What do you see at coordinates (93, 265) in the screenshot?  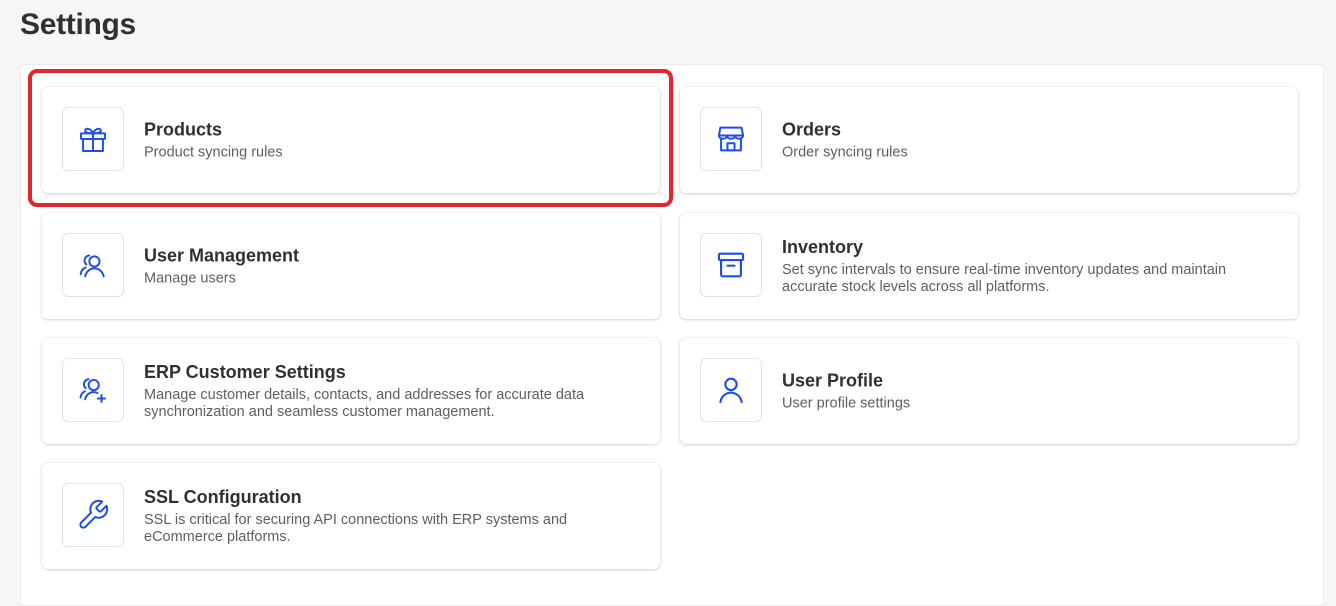 I see `users-icon` at bounding box center [93, 265].